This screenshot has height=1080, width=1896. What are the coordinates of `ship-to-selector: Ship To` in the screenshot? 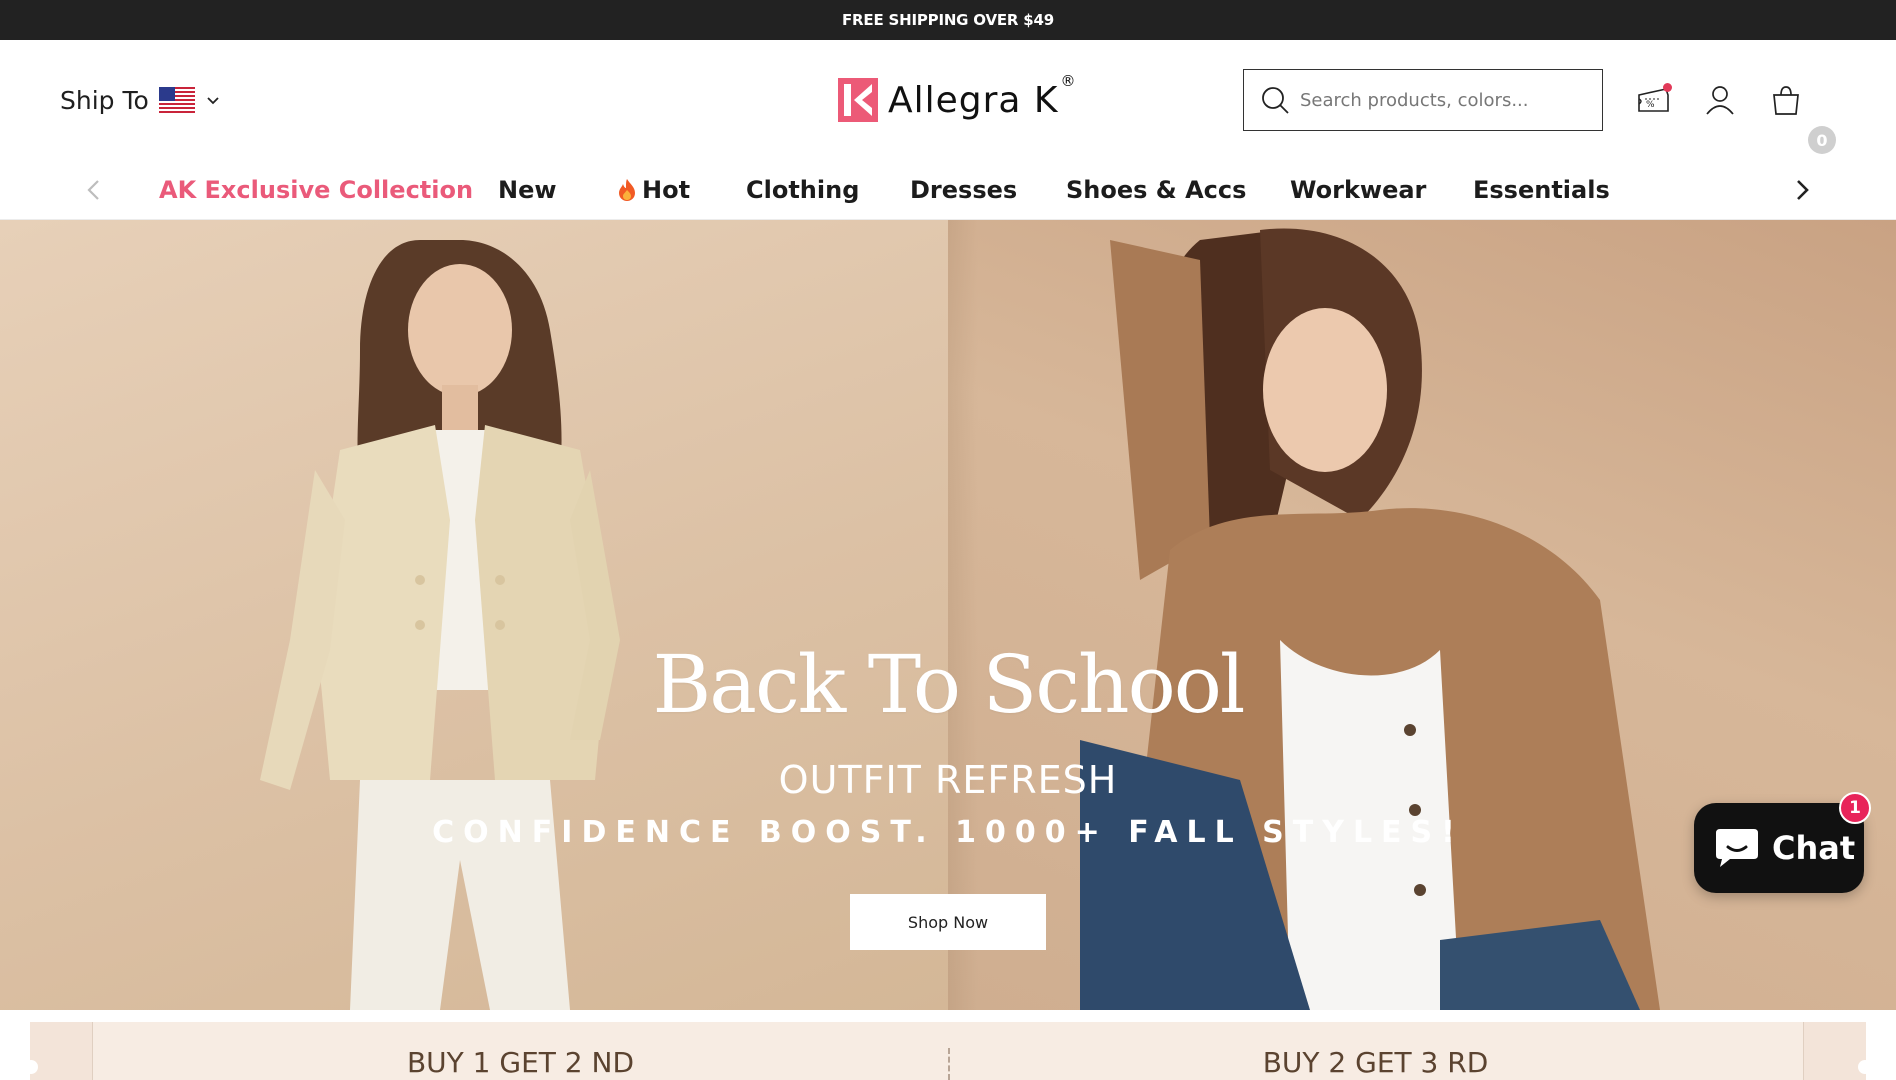 It's located at (140, 100).